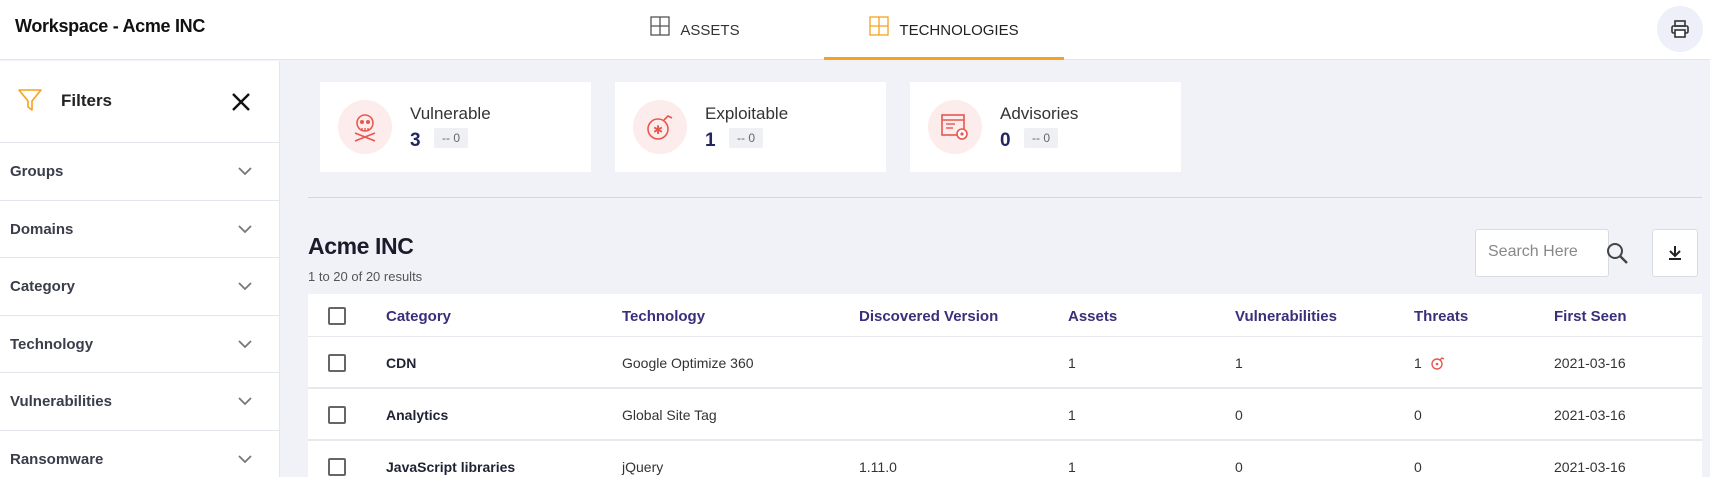 The width and height of the screenshot is (1710, 477). I want to click on tab-assets: ASSETS, so click(695, 30).